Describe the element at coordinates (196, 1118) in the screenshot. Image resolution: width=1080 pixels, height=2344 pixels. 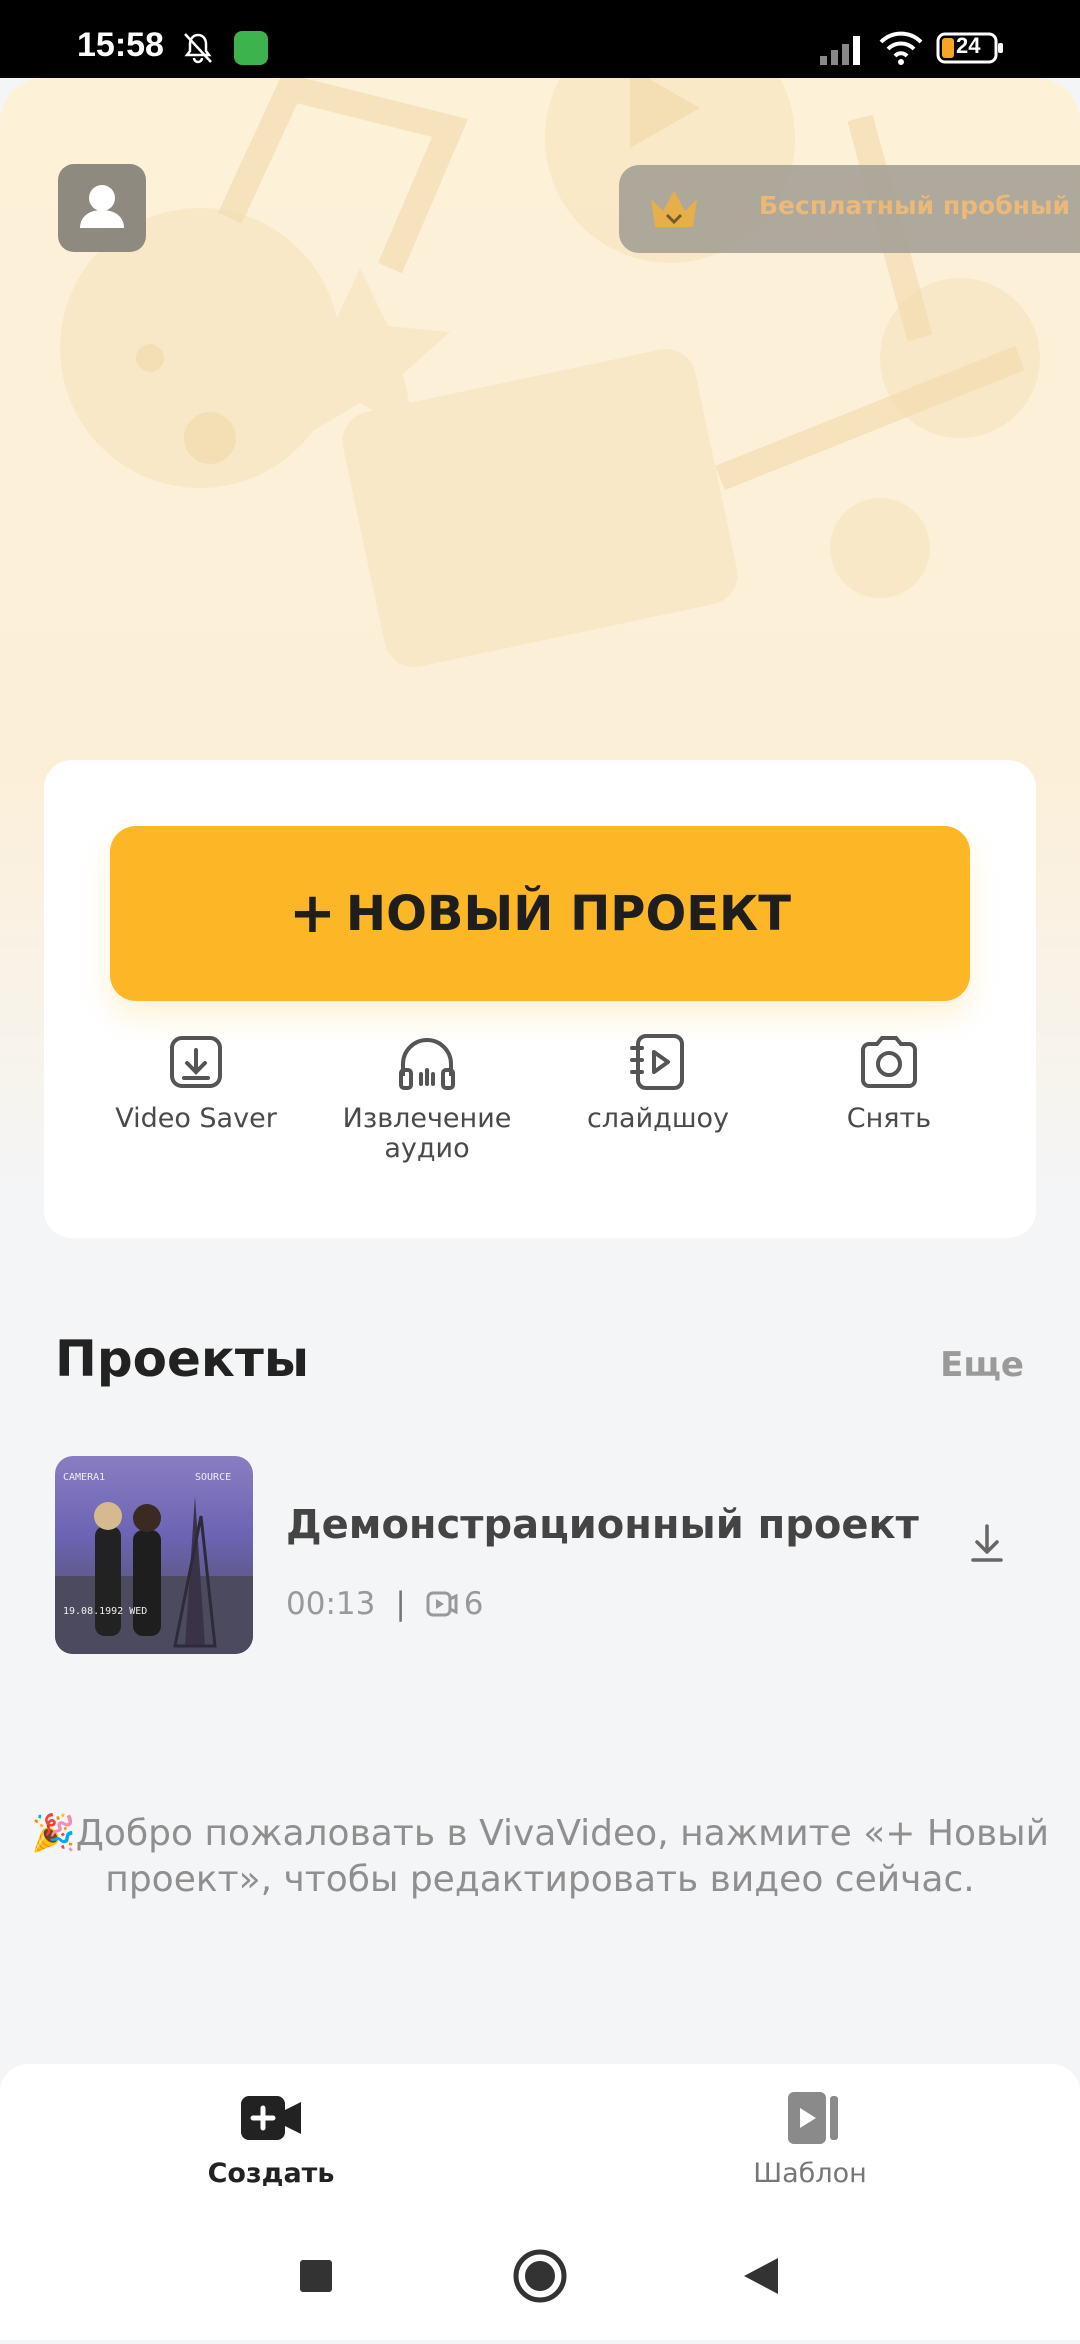
I see `tool-label: Video Saver` at that location.